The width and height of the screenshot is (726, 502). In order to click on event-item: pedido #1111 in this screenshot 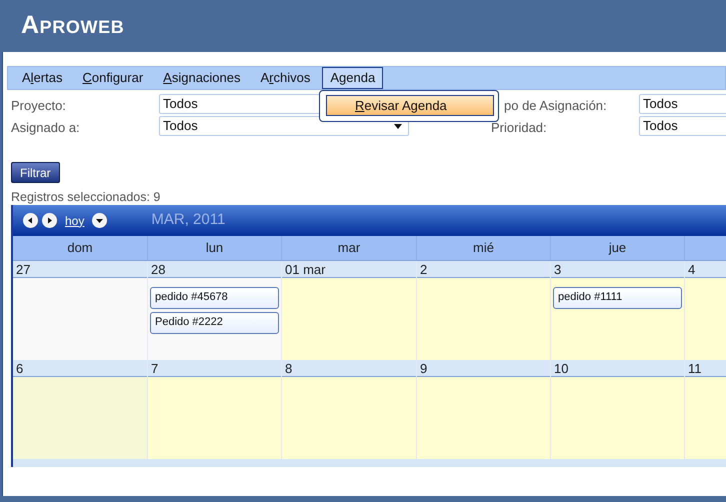, I will do `click(617, 298)`.